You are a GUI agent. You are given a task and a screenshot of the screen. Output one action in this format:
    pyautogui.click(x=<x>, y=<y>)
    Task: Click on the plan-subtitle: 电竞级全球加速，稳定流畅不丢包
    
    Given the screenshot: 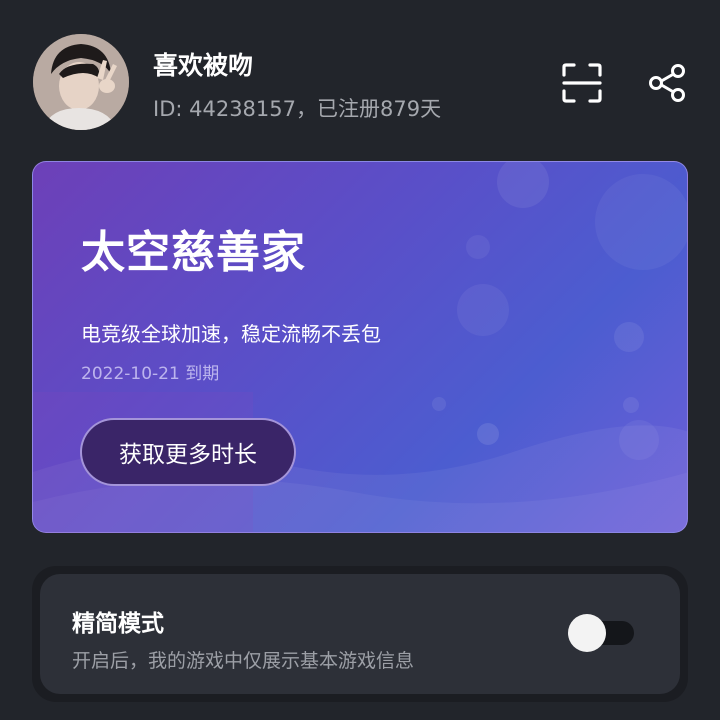 What is the action you would take?
    pyautogui.click(x=231, y=334)
    